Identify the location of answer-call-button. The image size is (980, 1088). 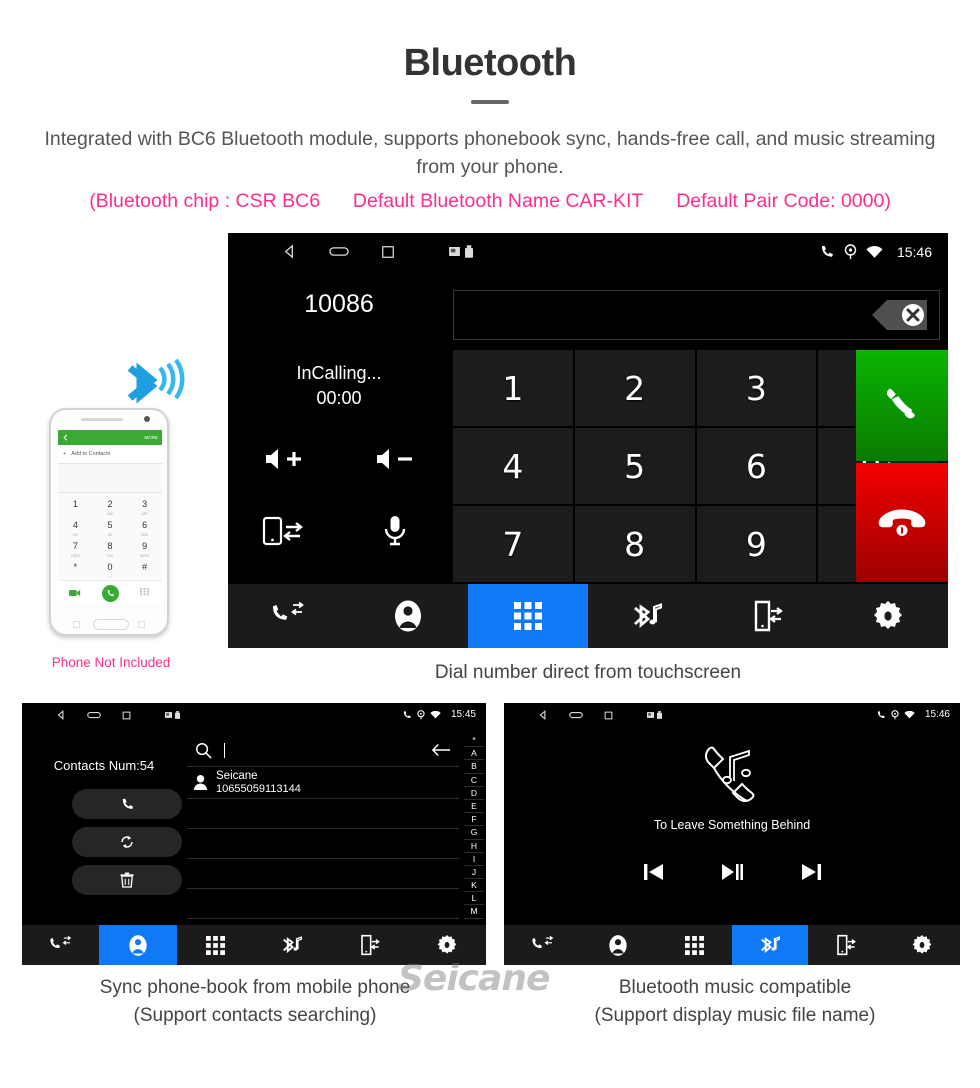
(902, 405).